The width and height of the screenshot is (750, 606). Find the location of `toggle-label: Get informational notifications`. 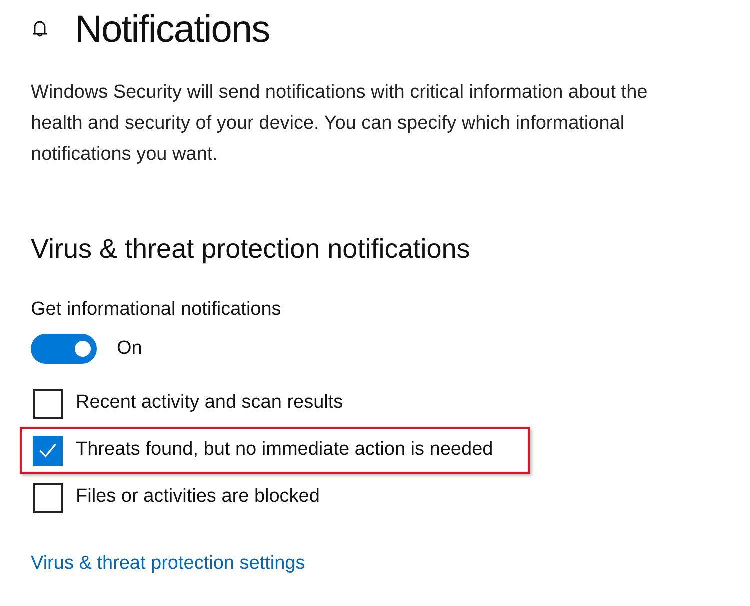

toggle-label: Get informational notifications is located at coordinates (156, 310).